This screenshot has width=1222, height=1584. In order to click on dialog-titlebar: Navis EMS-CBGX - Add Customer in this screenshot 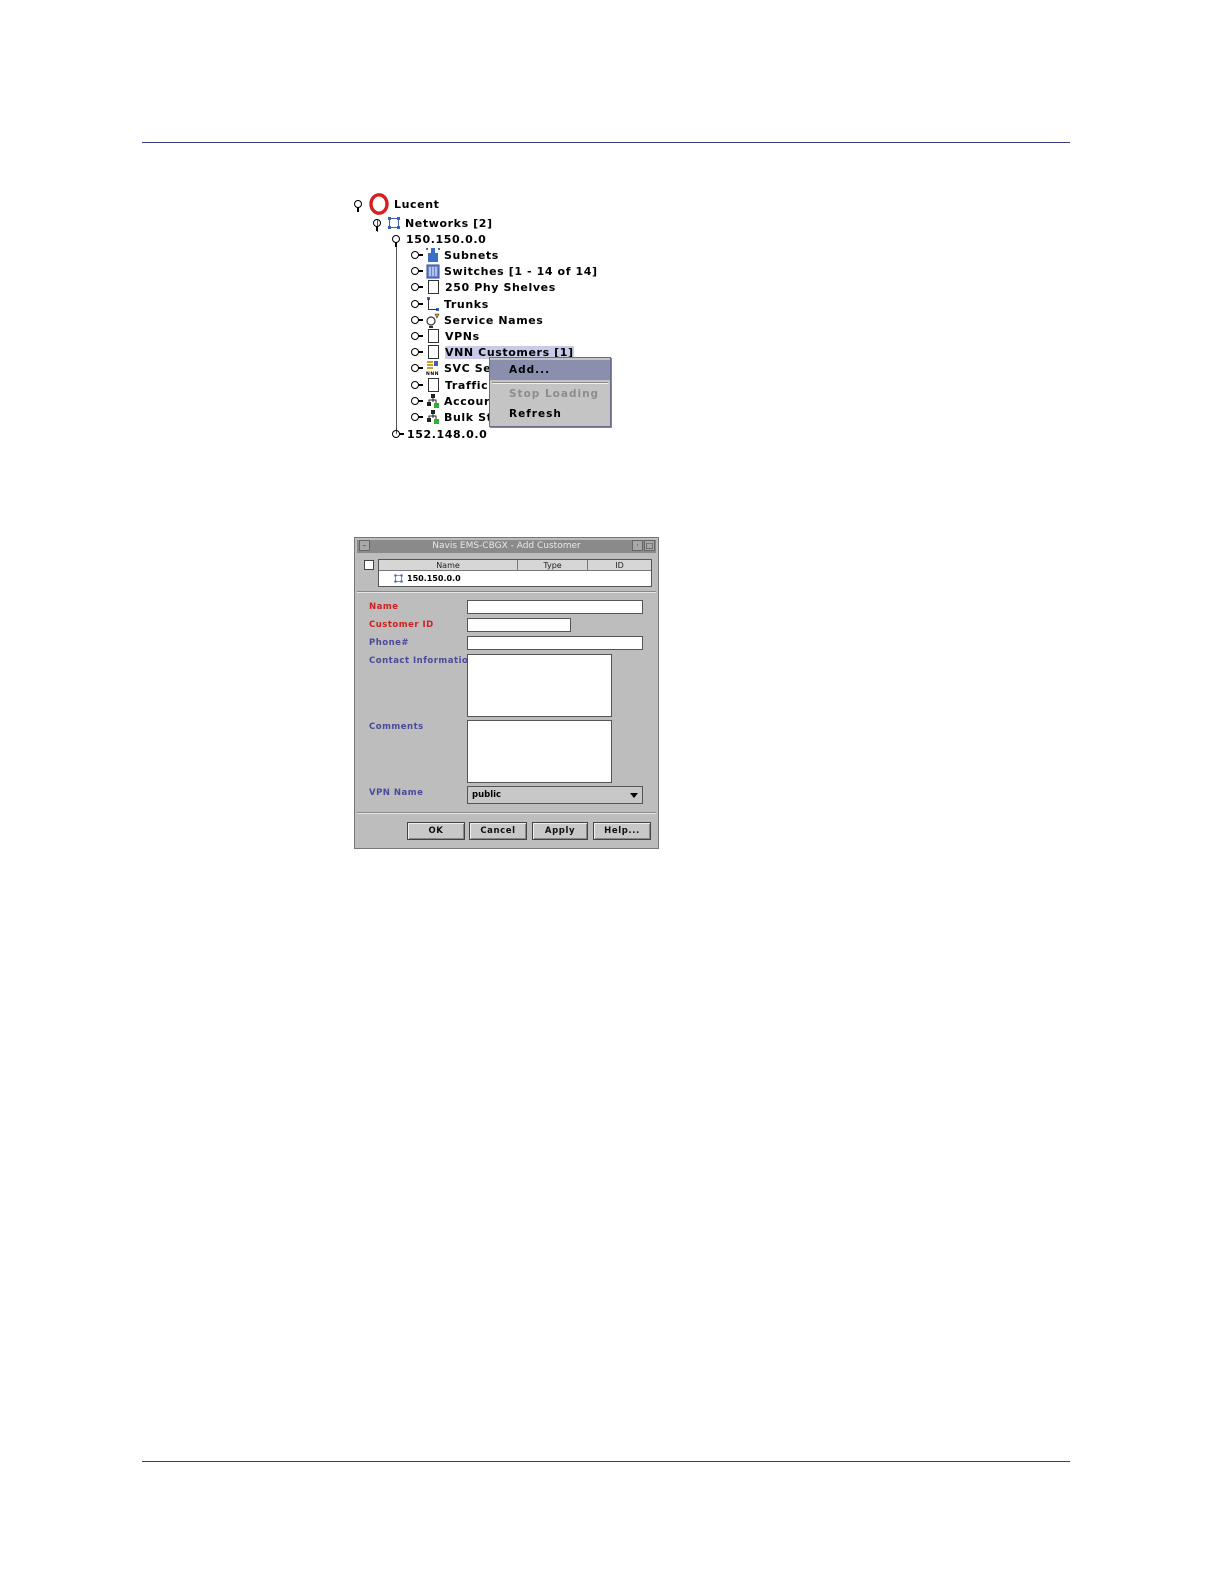, I will do `click(506, 546)`.